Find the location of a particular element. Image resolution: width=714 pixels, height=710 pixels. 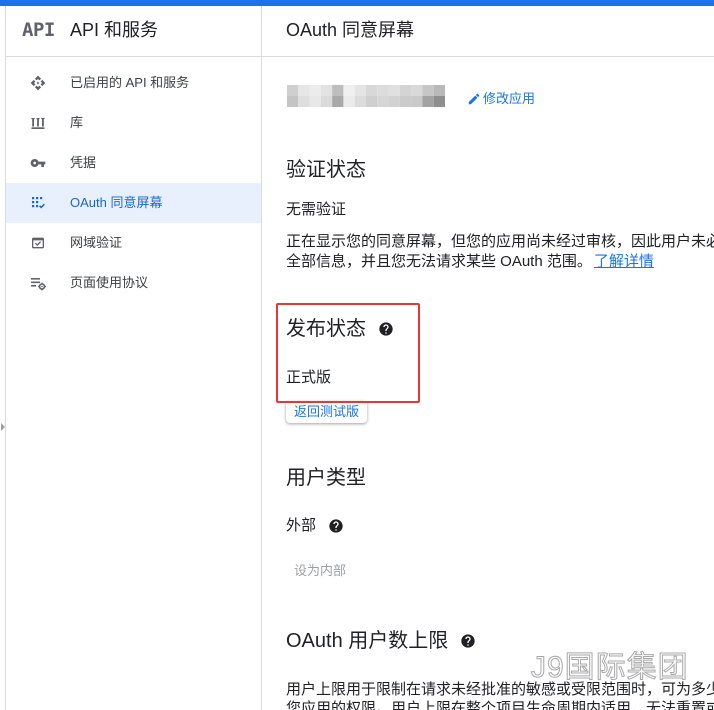

verification-description-text: 全部信息，并且您无法请求某些 OAuth 范围。 is located at coordinates (439, 261).